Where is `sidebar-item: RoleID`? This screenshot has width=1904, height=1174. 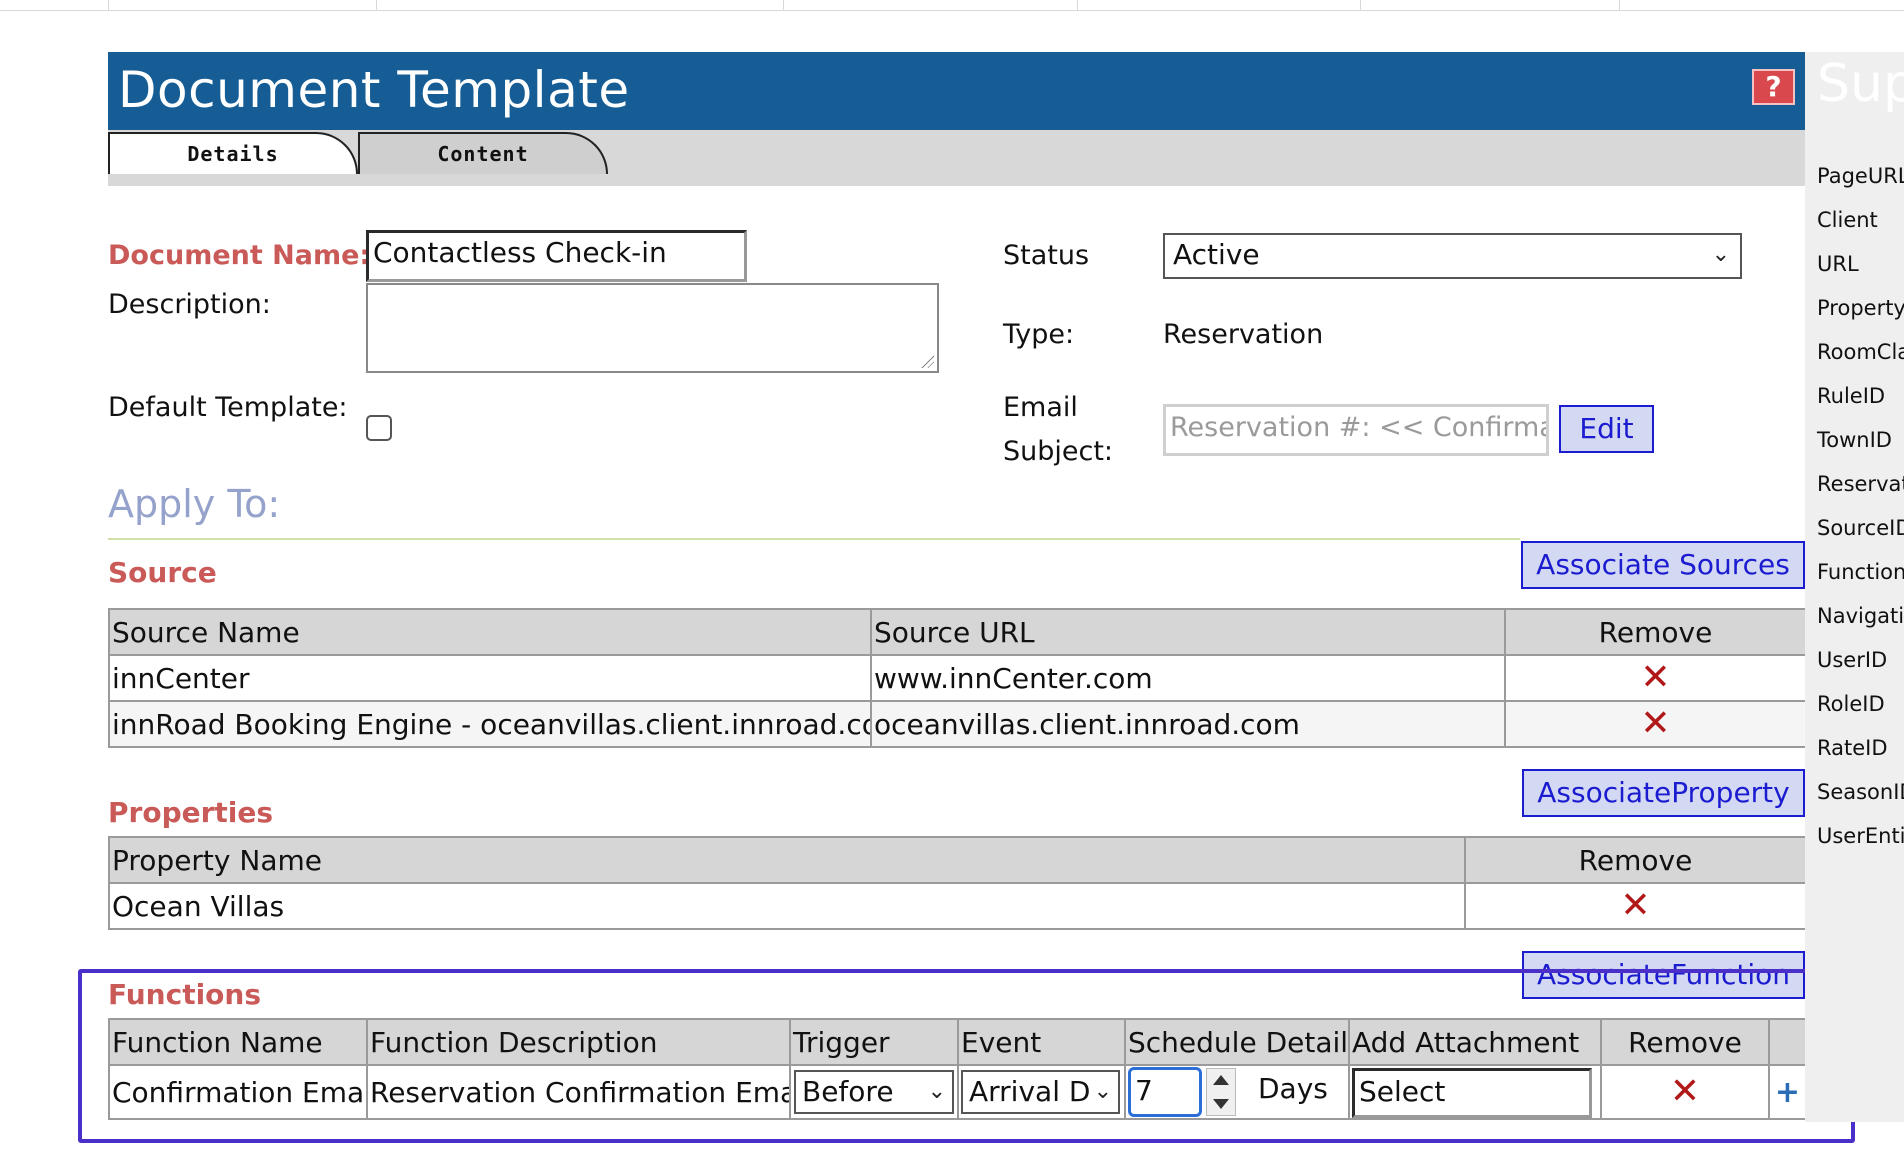 sidebar-item: RoleID is located at coordinates (1851, 704).